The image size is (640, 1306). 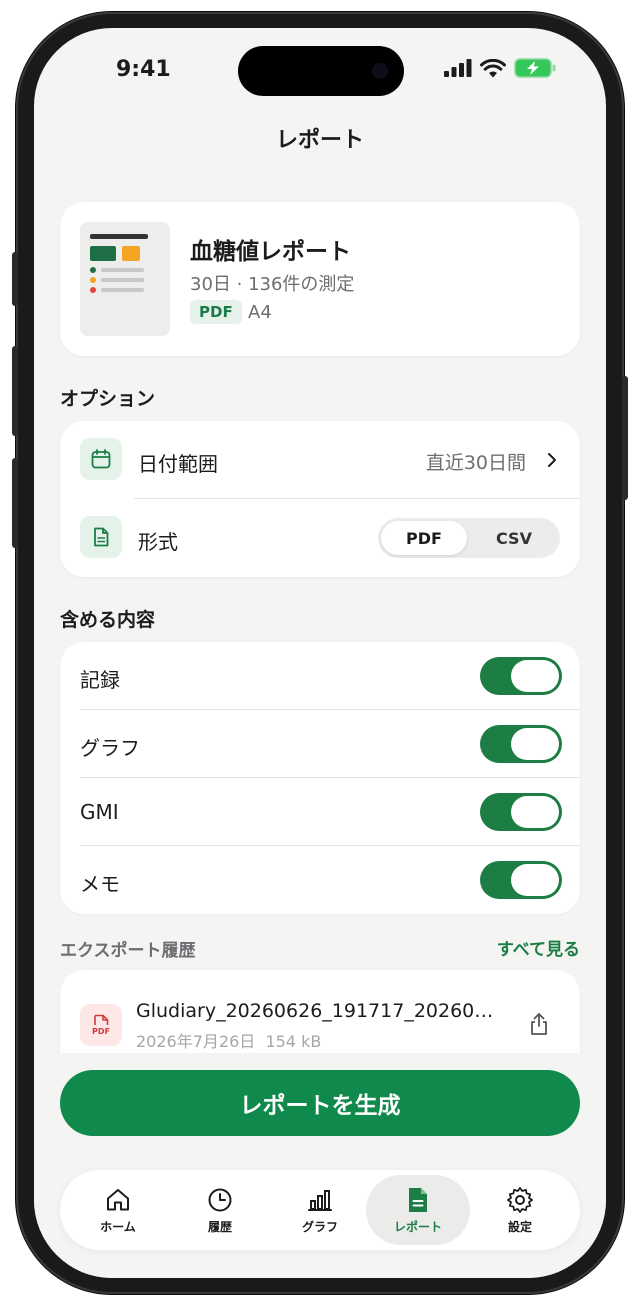 I want to click on tab-settings: 設定, so click(x=520, y=1210).